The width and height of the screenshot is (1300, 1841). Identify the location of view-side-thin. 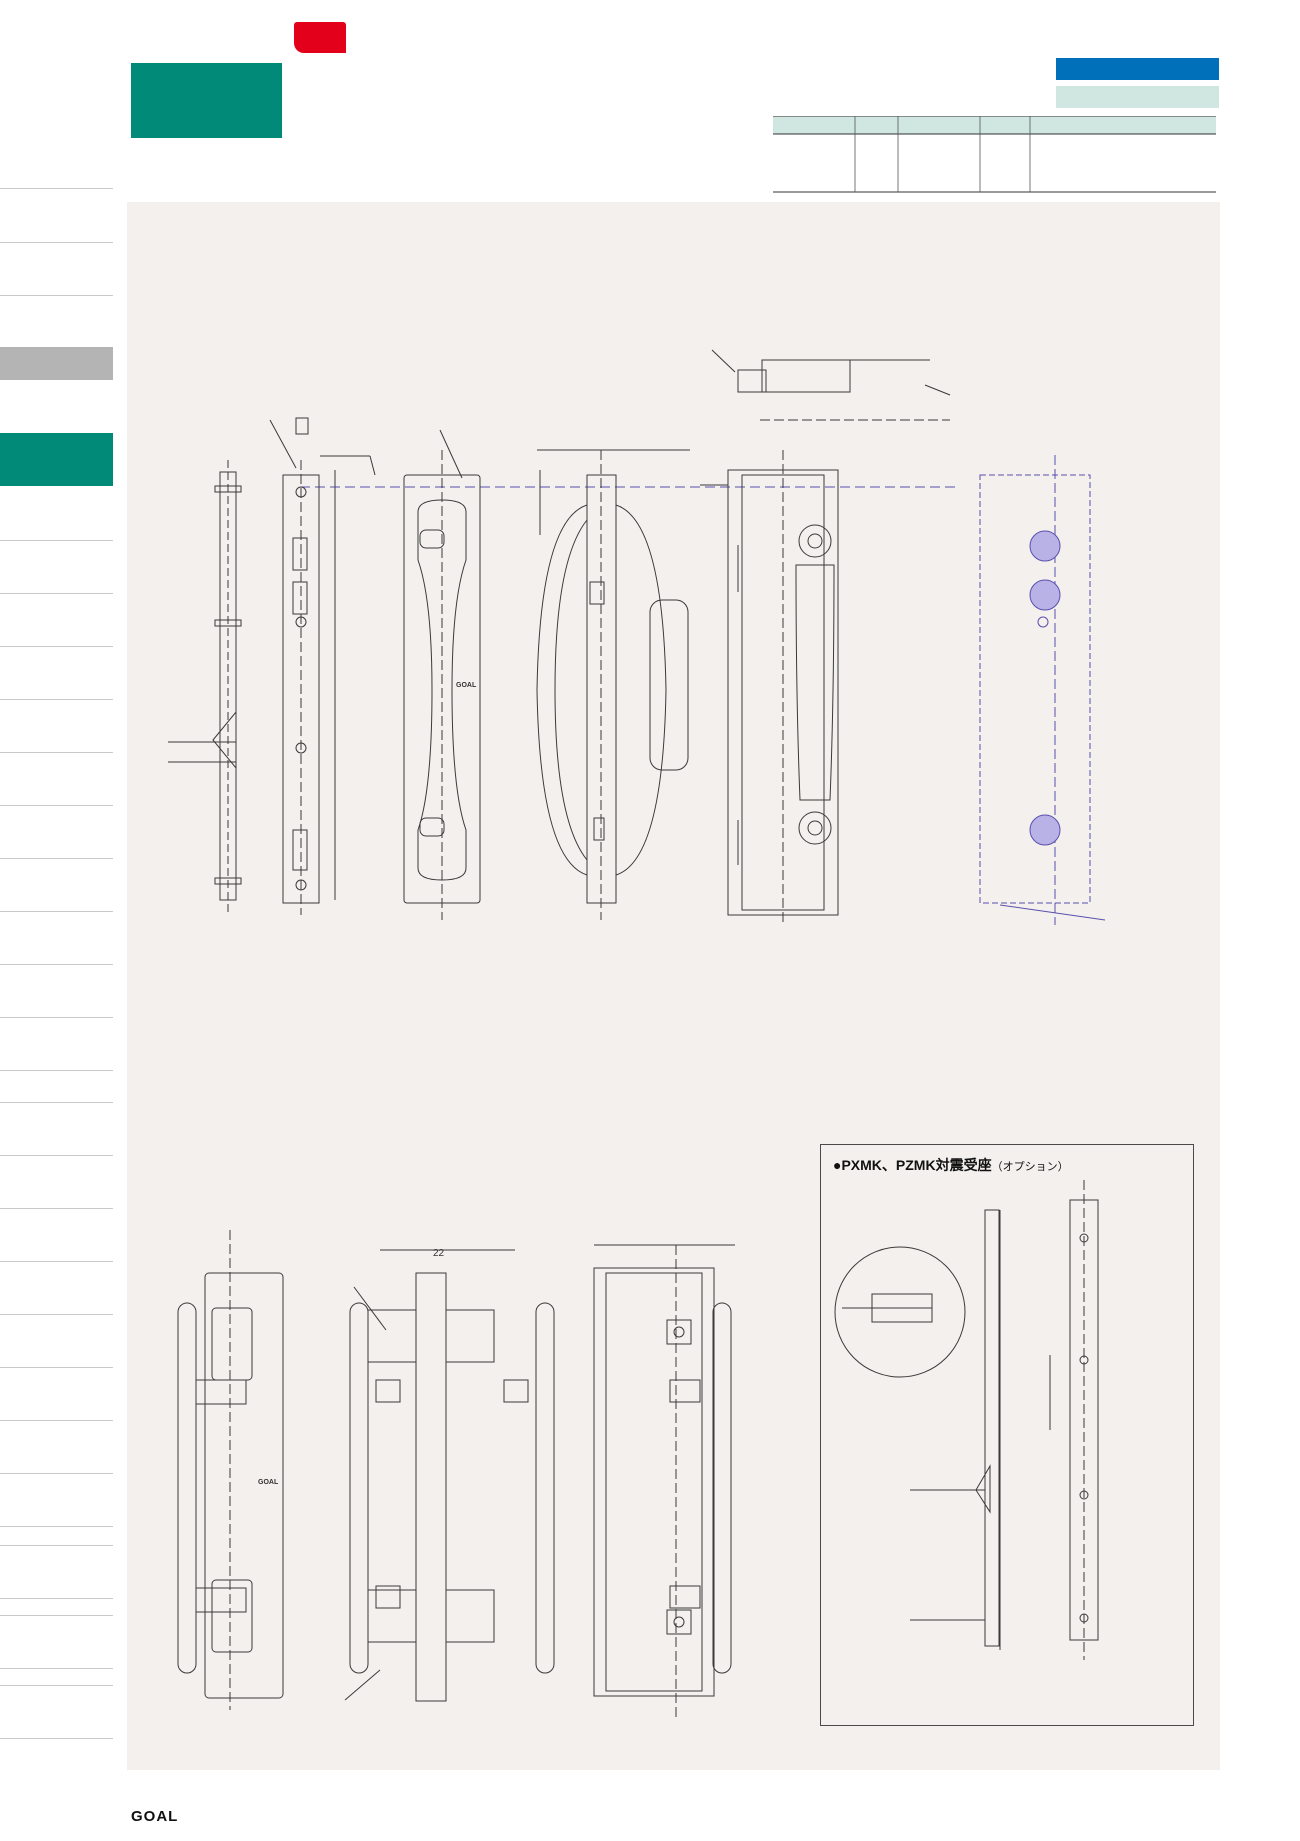
(205, 686).